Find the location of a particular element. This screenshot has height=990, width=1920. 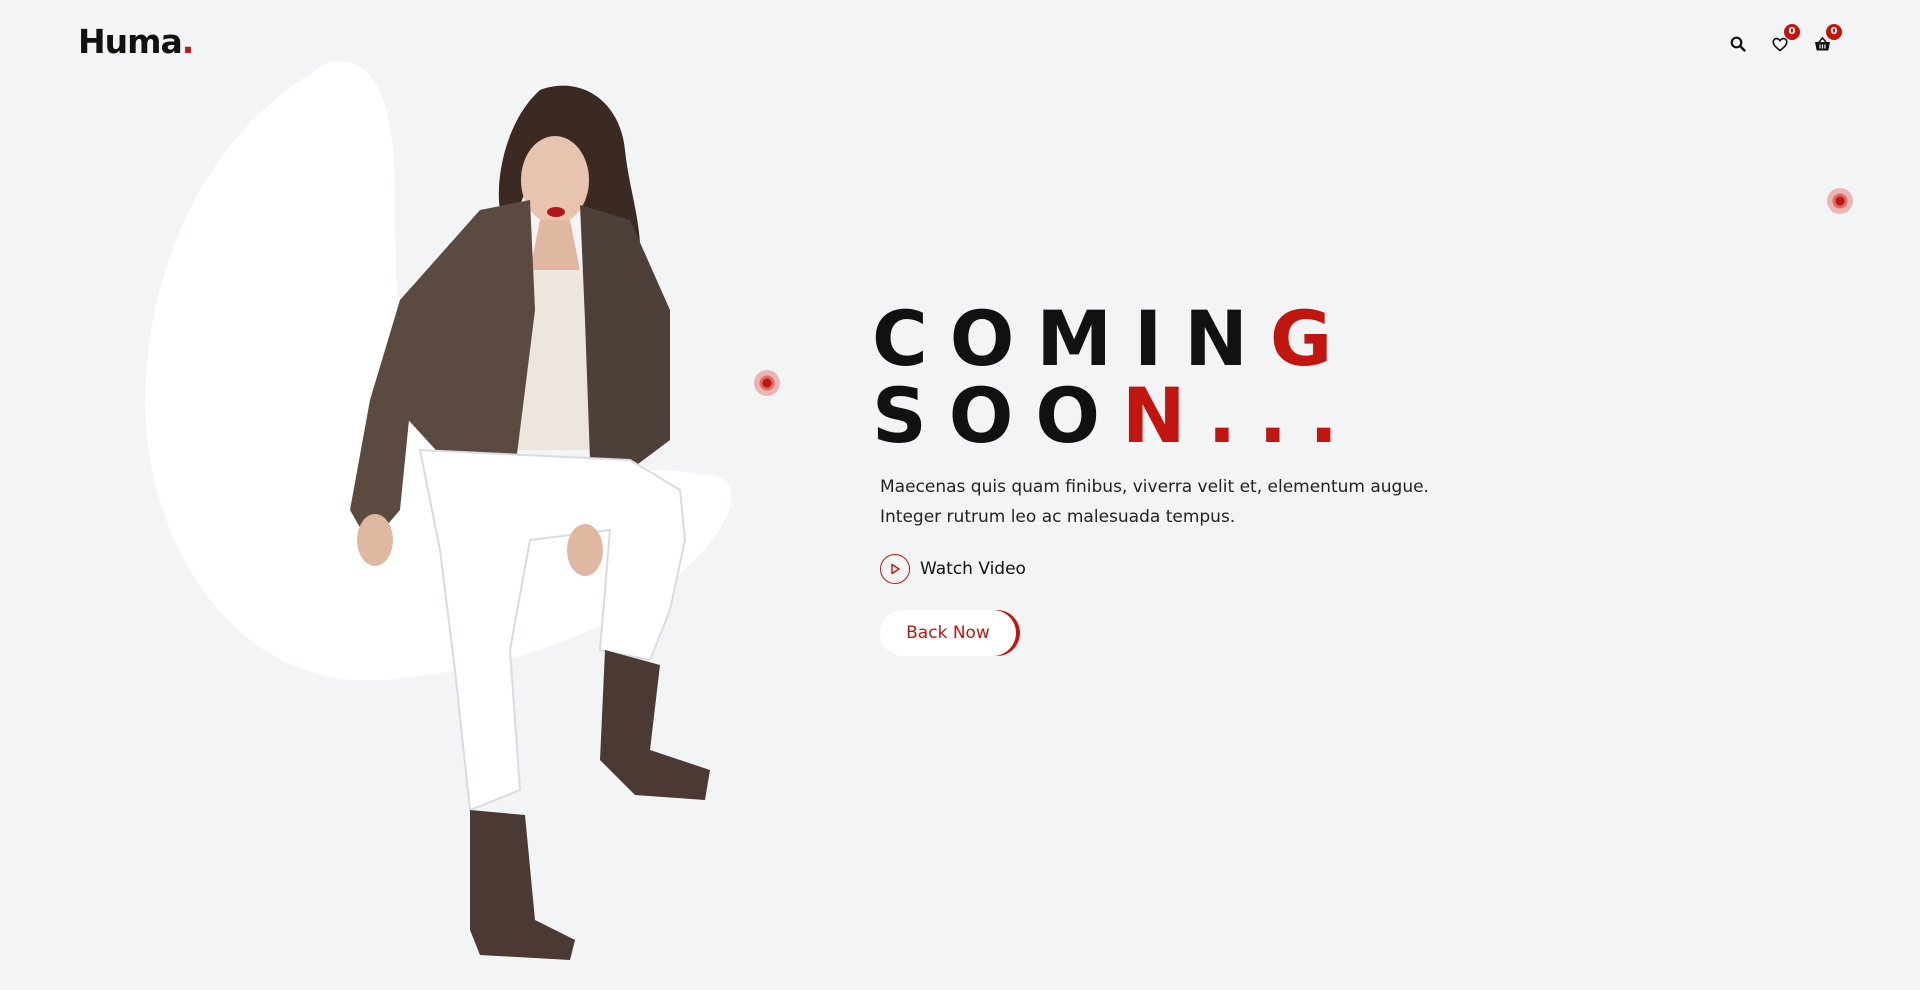

basket-icon is located at coordinates (1822, 43).